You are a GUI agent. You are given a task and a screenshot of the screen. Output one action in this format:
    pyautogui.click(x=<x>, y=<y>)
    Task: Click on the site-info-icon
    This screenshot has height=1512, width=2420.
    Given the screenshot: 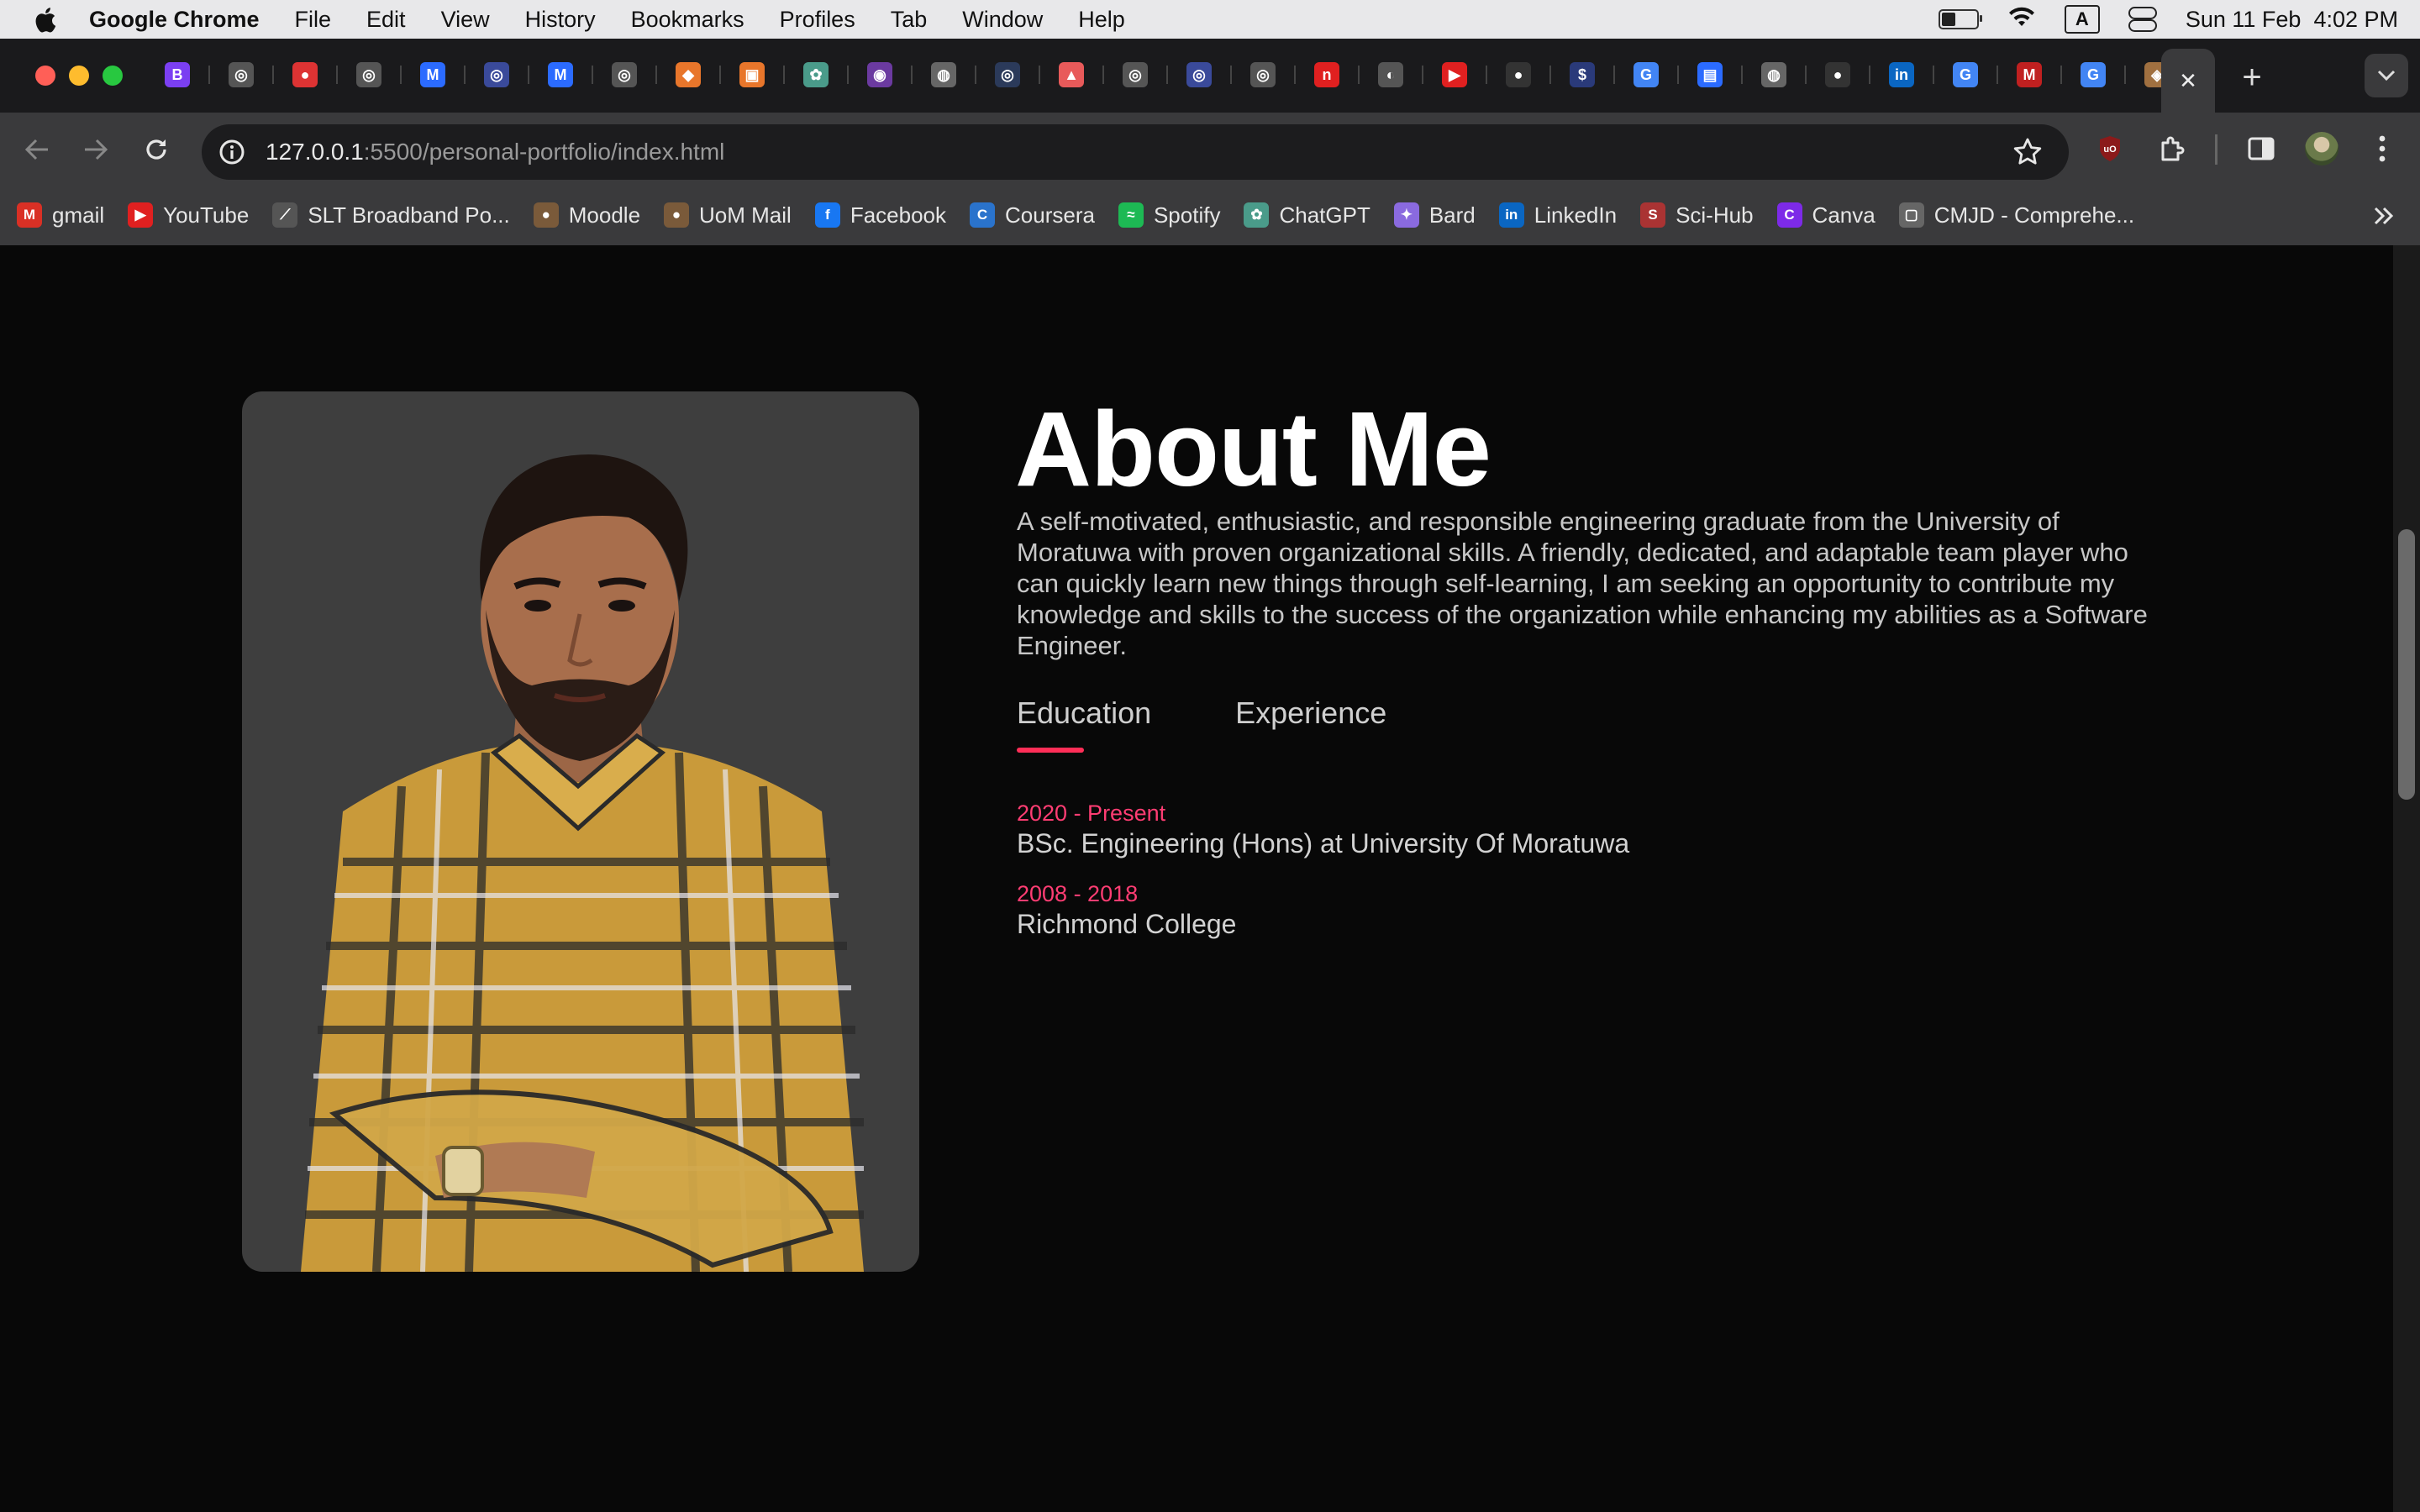 What is the action you would take?
    pyautogui.click(x=232, y=152)
    